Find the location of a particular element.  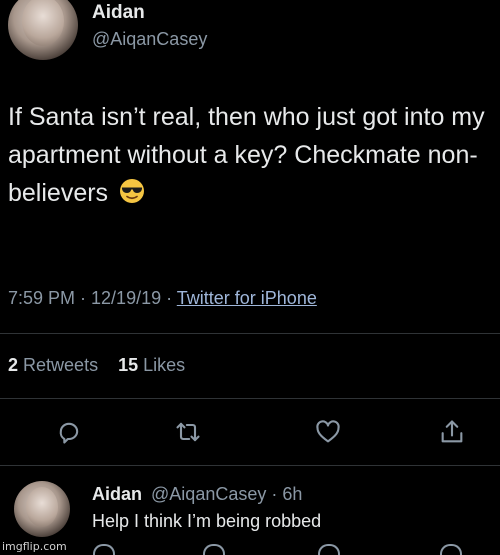

reply-text: Help I think I’m being robbed is located at coordinates (207, 521).